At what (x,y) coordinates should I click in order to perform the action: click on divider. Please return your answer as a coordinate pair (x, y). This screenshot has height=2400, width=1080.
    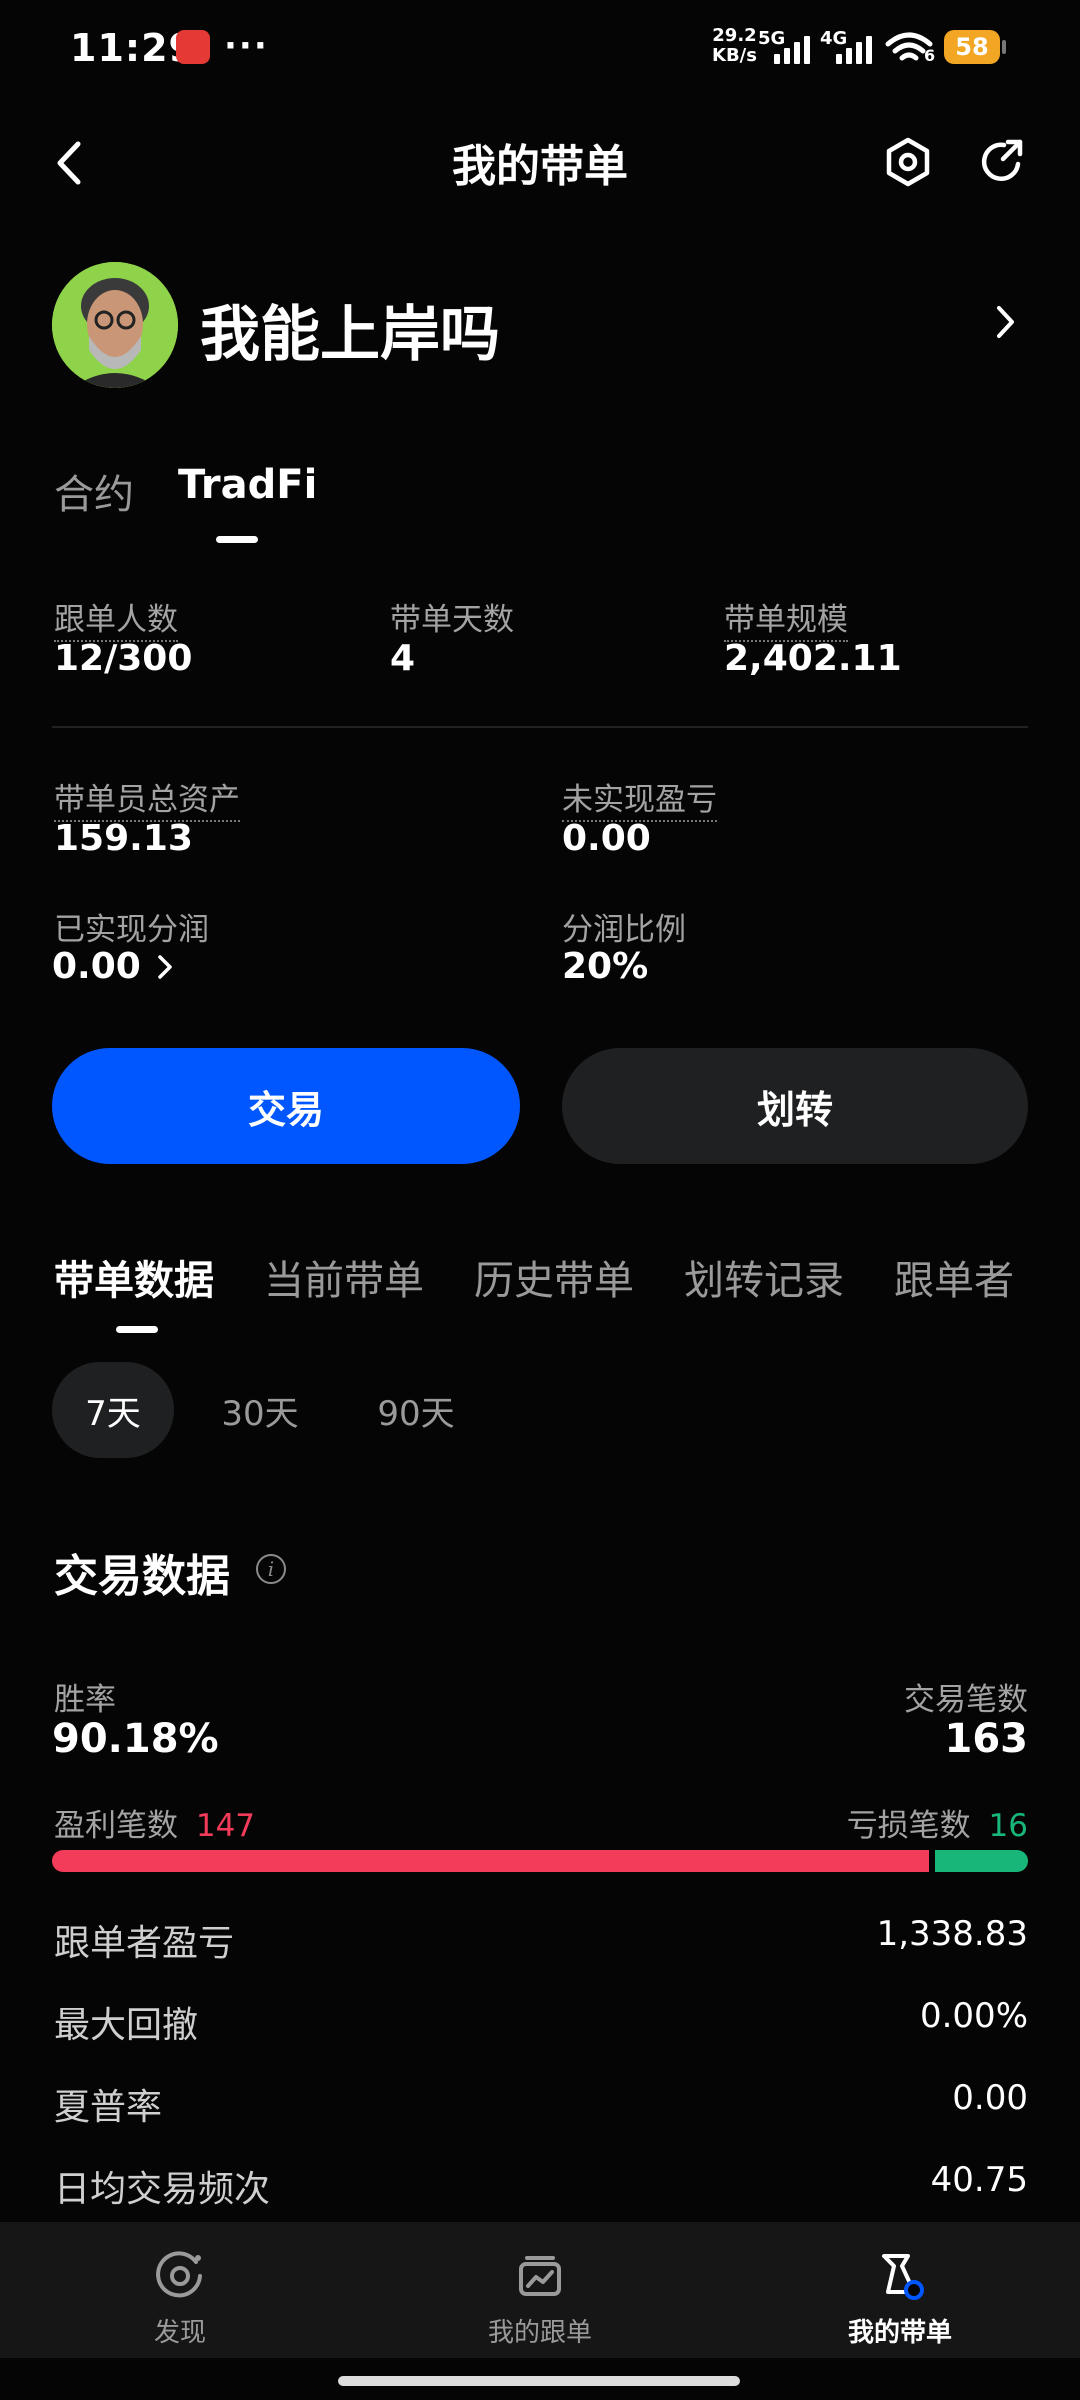
    Looking at the image, I should click on (540, 727).